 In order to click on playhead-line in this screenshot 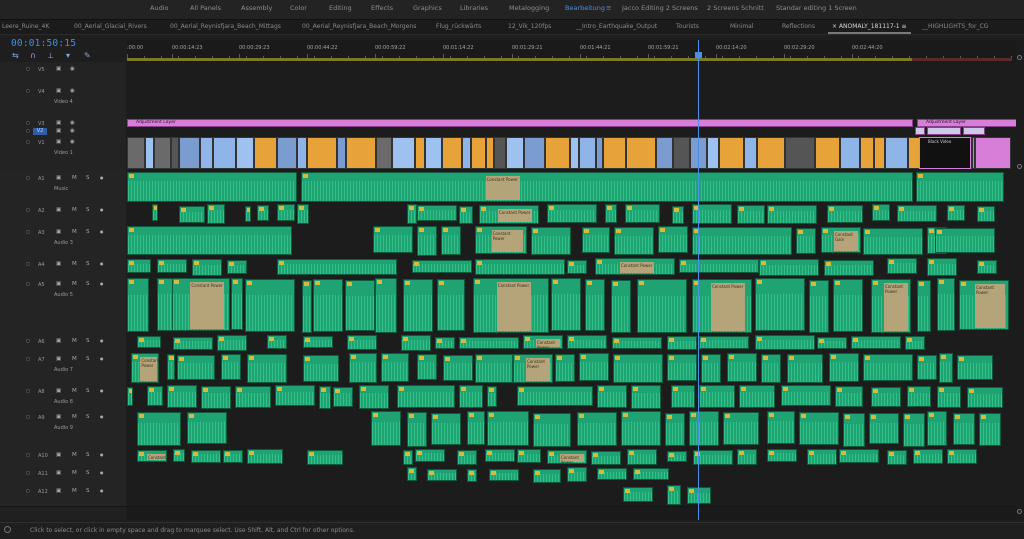, I will do `click(698, 280)`.